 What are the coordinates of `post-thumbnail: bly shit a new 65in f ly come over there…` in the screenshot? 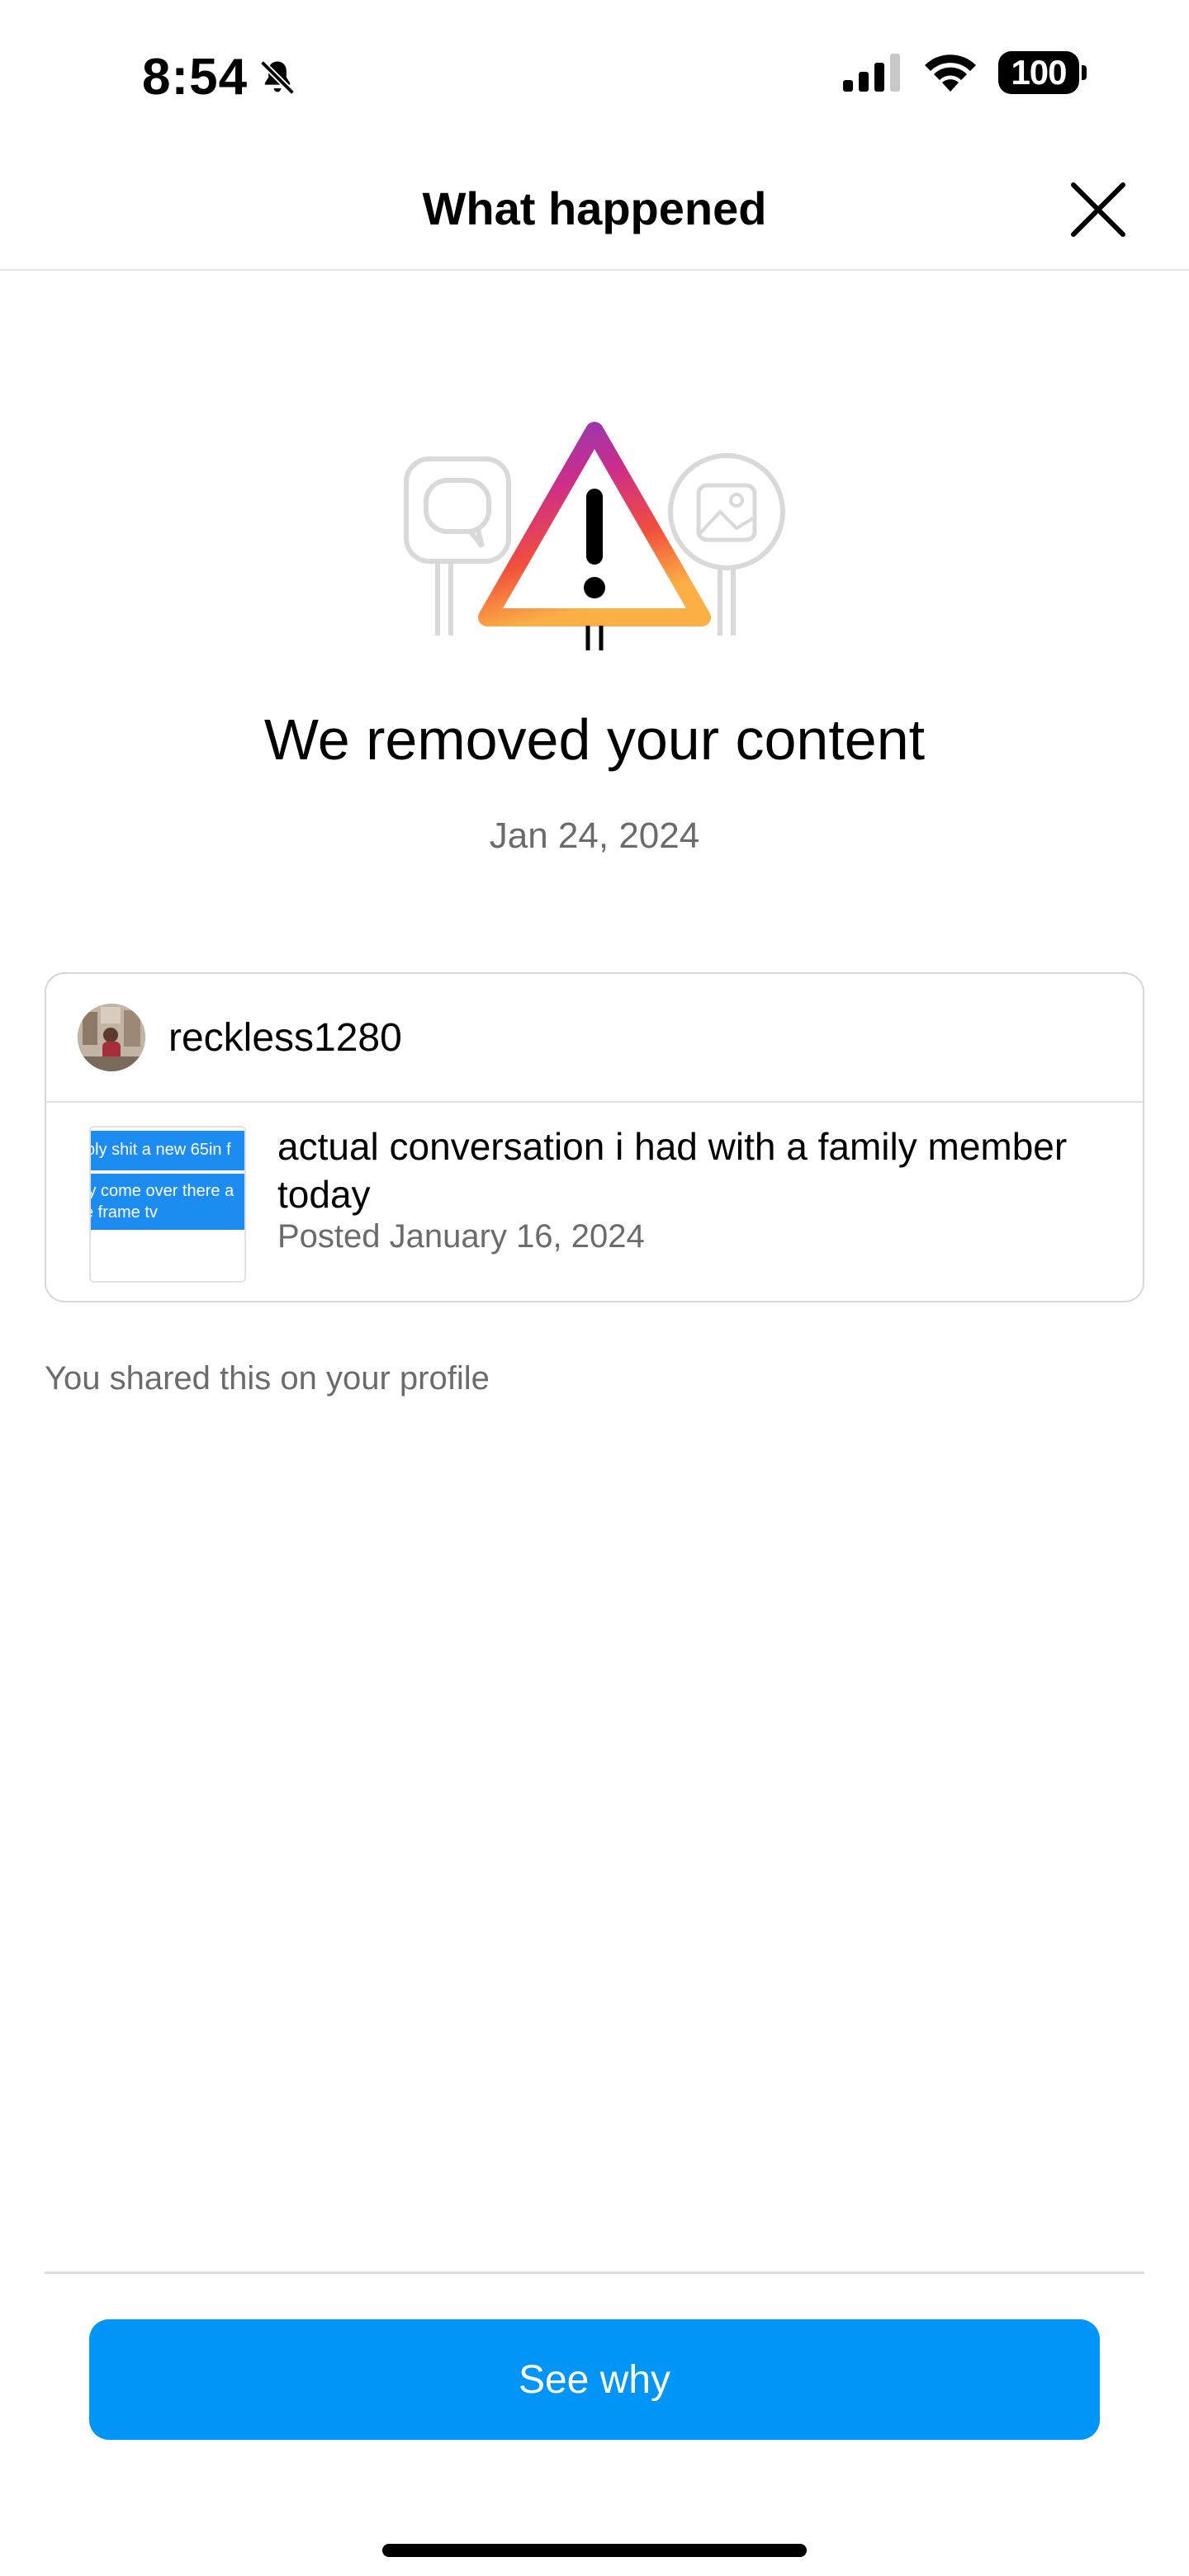 It's located at (167, 1204).